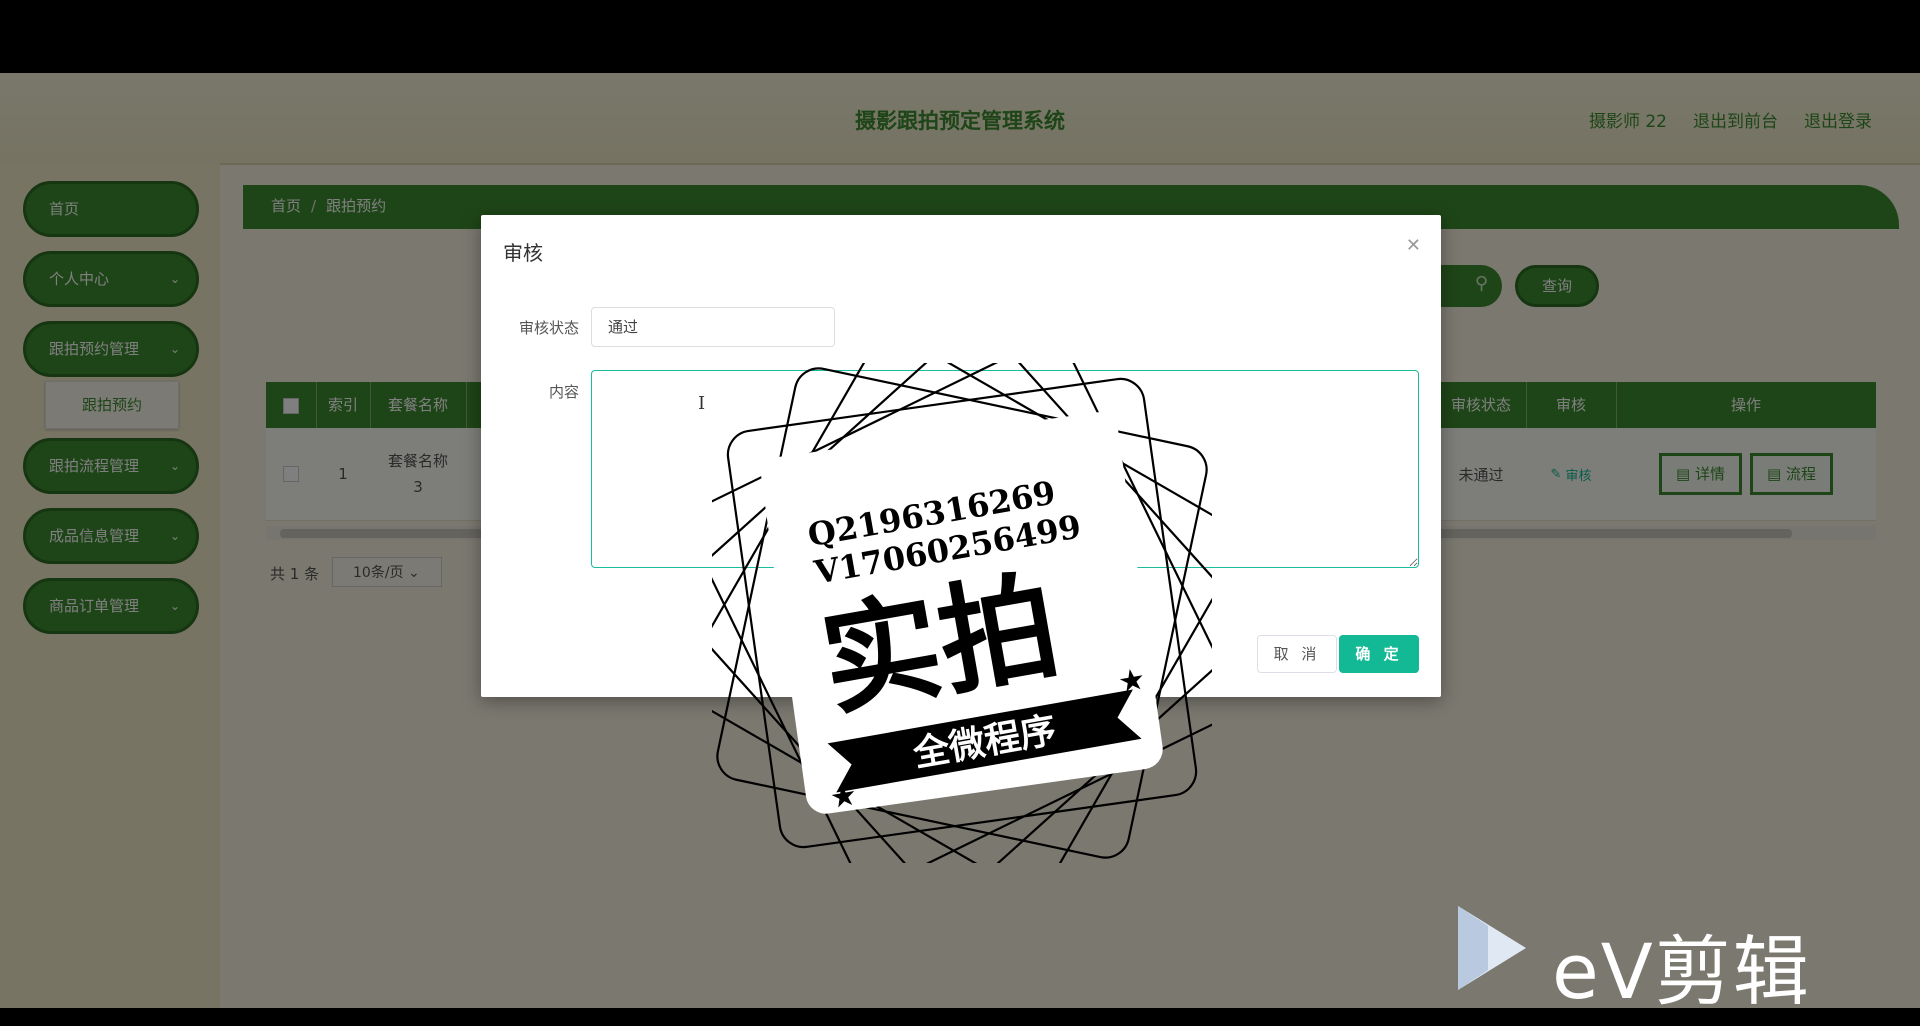  Describe the element at coordinates (1297, 654) in the screenshot. I see `cancel-button: 取 消` at that location.